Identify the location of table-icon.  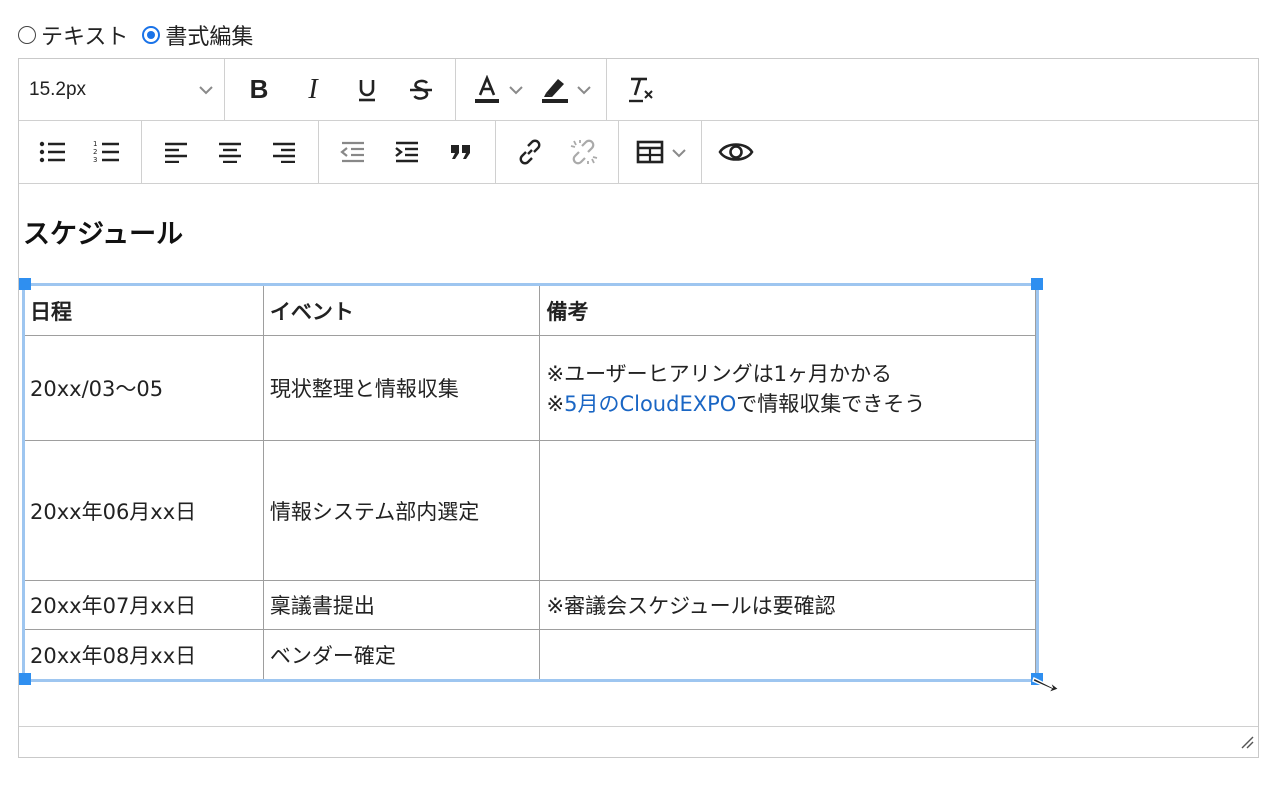
(650, 152).